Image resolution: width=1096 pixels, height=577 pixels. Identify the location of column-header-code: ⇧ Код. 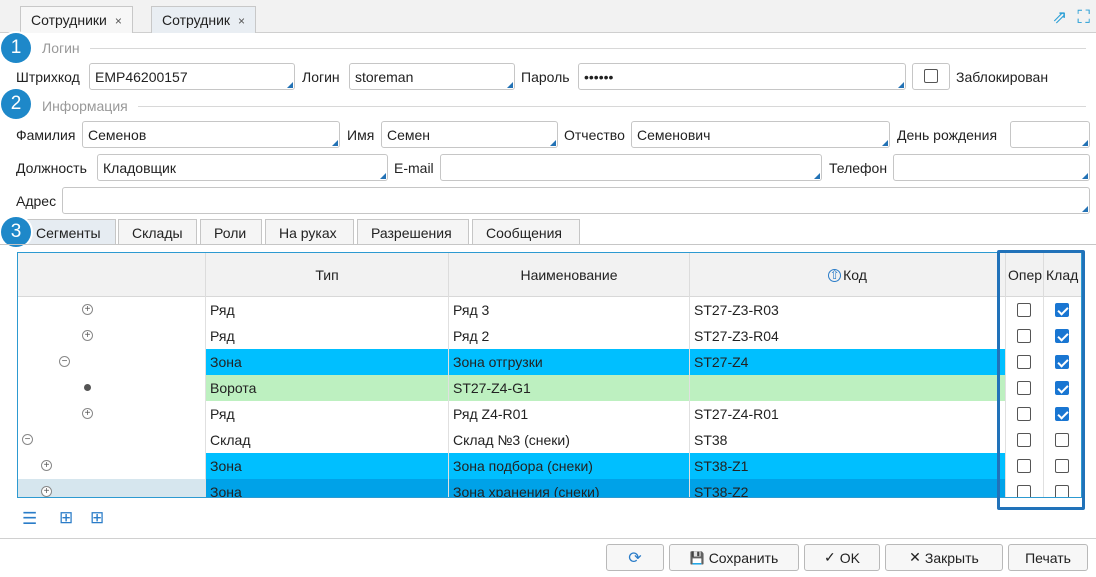
(847, 275).